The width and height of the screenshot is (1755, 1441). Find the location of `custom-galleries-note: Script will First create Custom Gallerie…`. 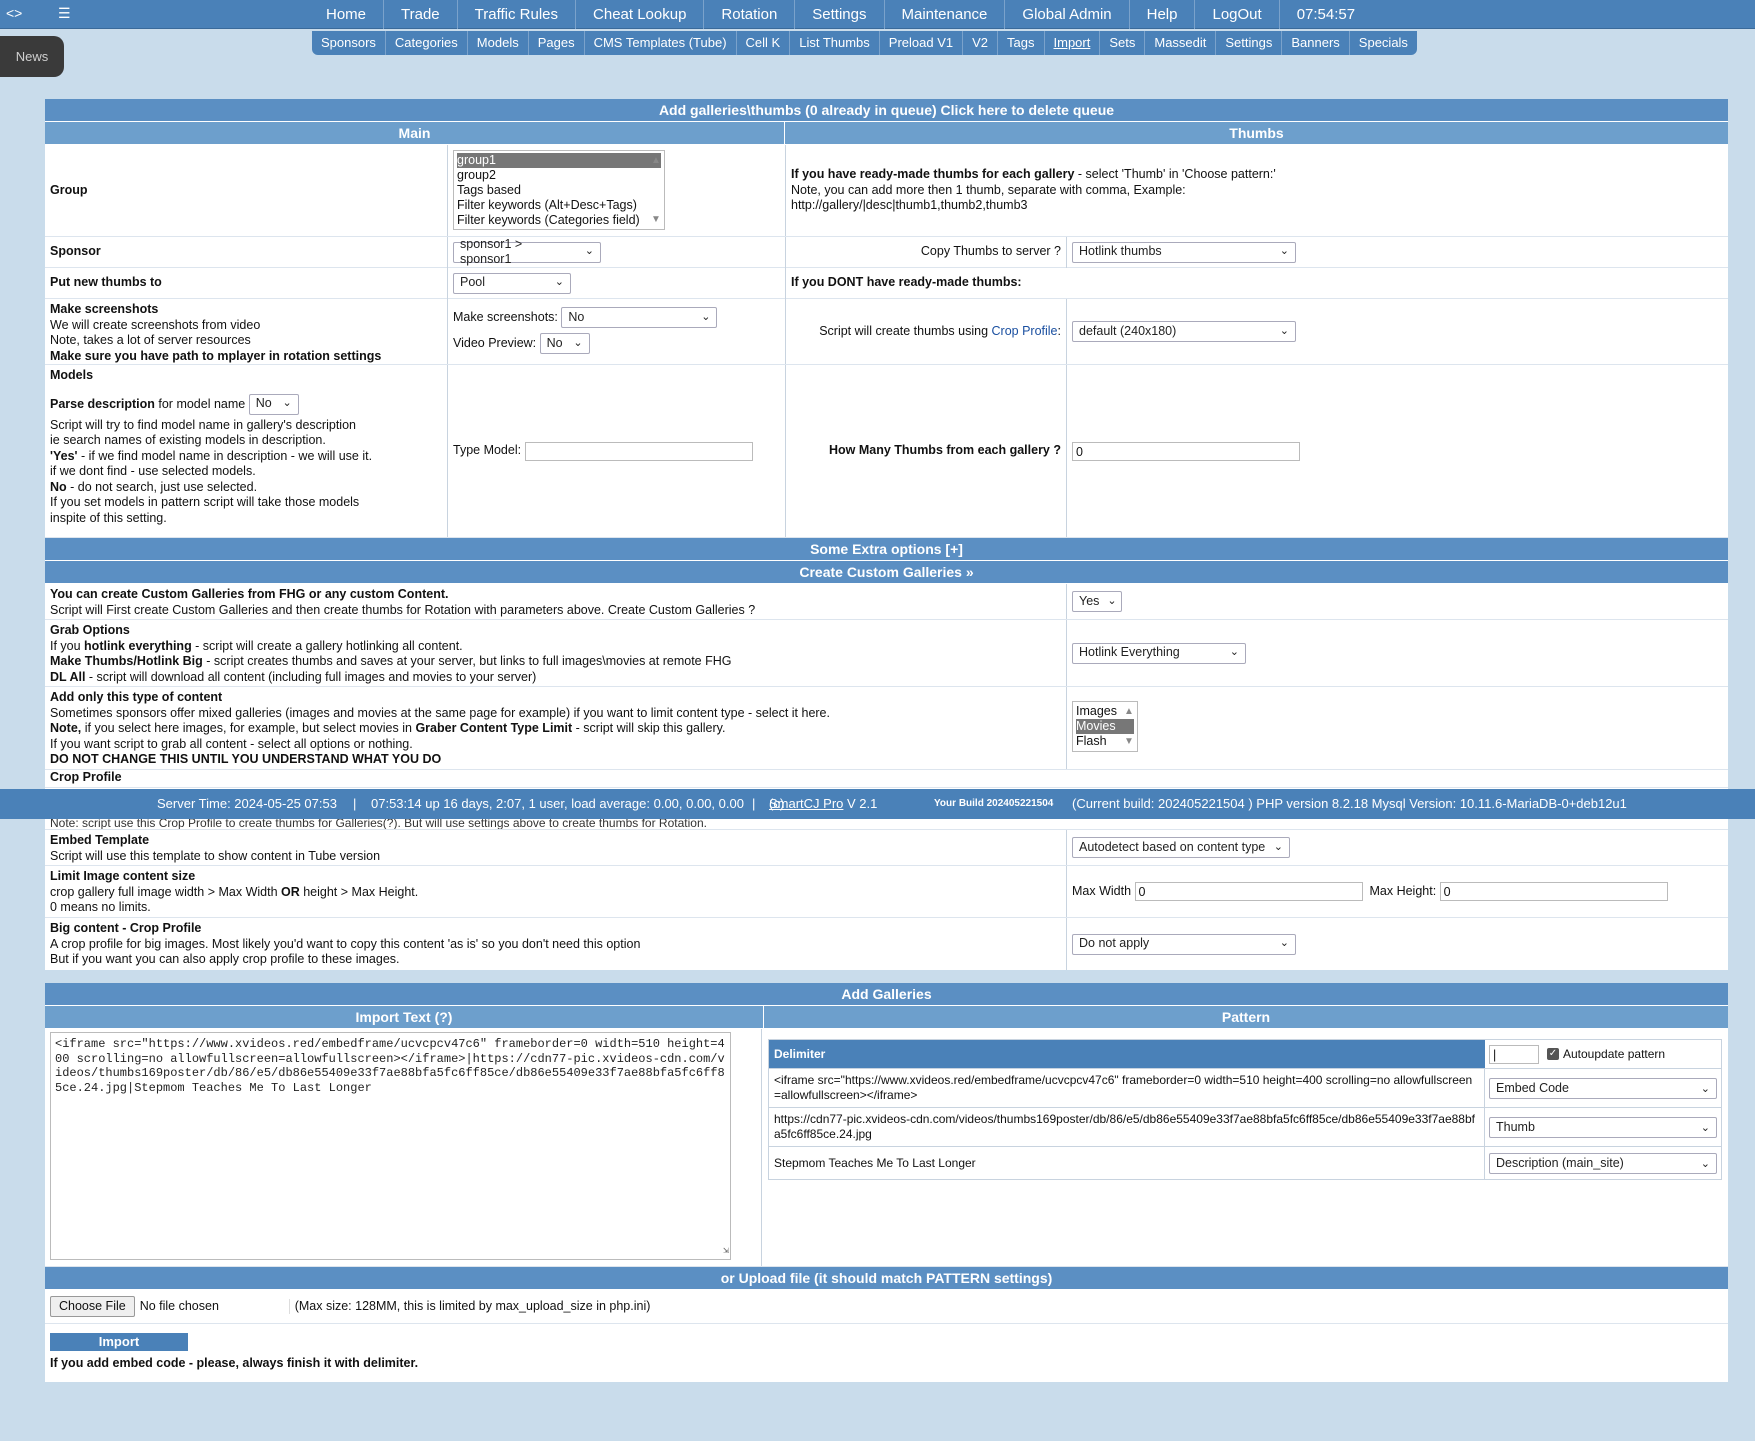

custom-galleries-note: Script will First create Custom Gallerie… is located at coordinates (403, 609).